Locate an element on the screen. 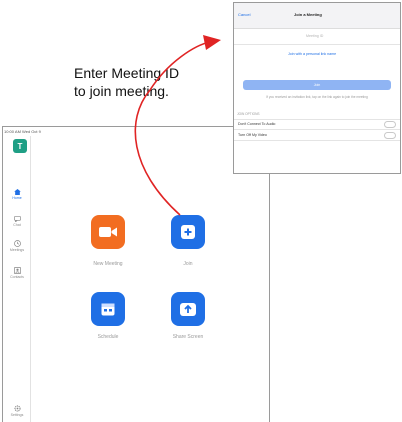 This screenshot has width=402, height=422. arrow-head-icon is located at coordinates (212, 42).